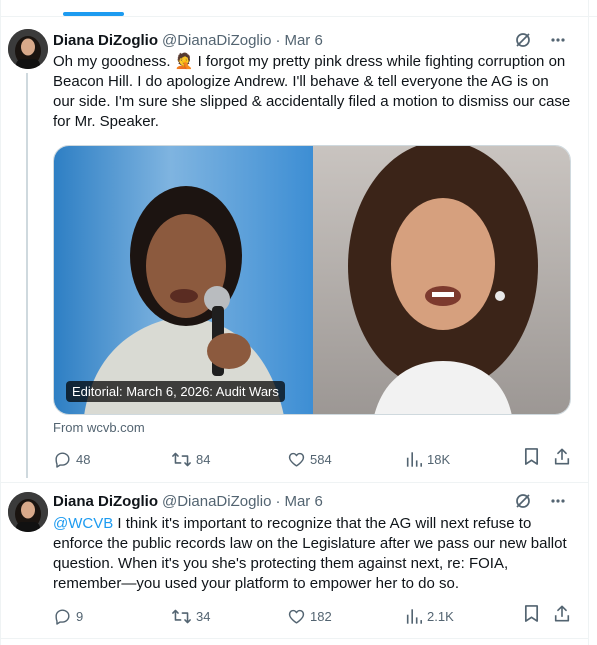 The image size is (597, 645). Describe the element at coordinates (203, 459) in the screenshot. I see `repost-count: 84` at that location.